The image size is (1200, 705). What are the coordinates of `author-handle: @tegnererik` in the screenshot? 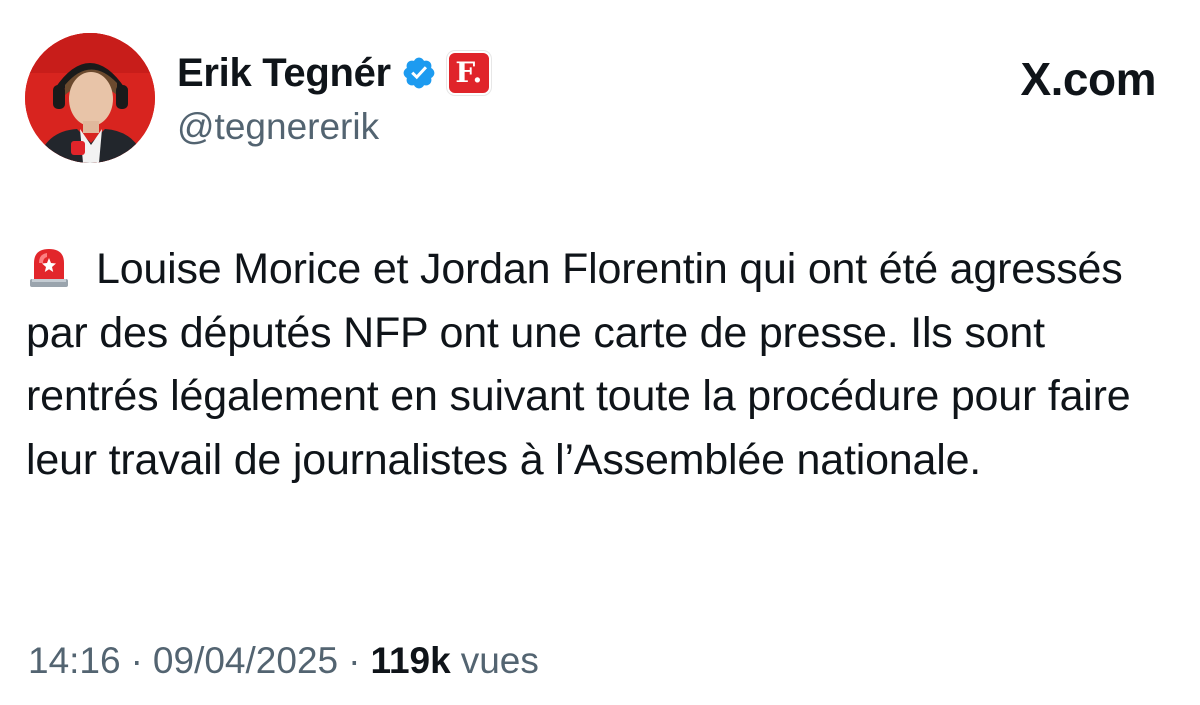 It's located at (278, 127).